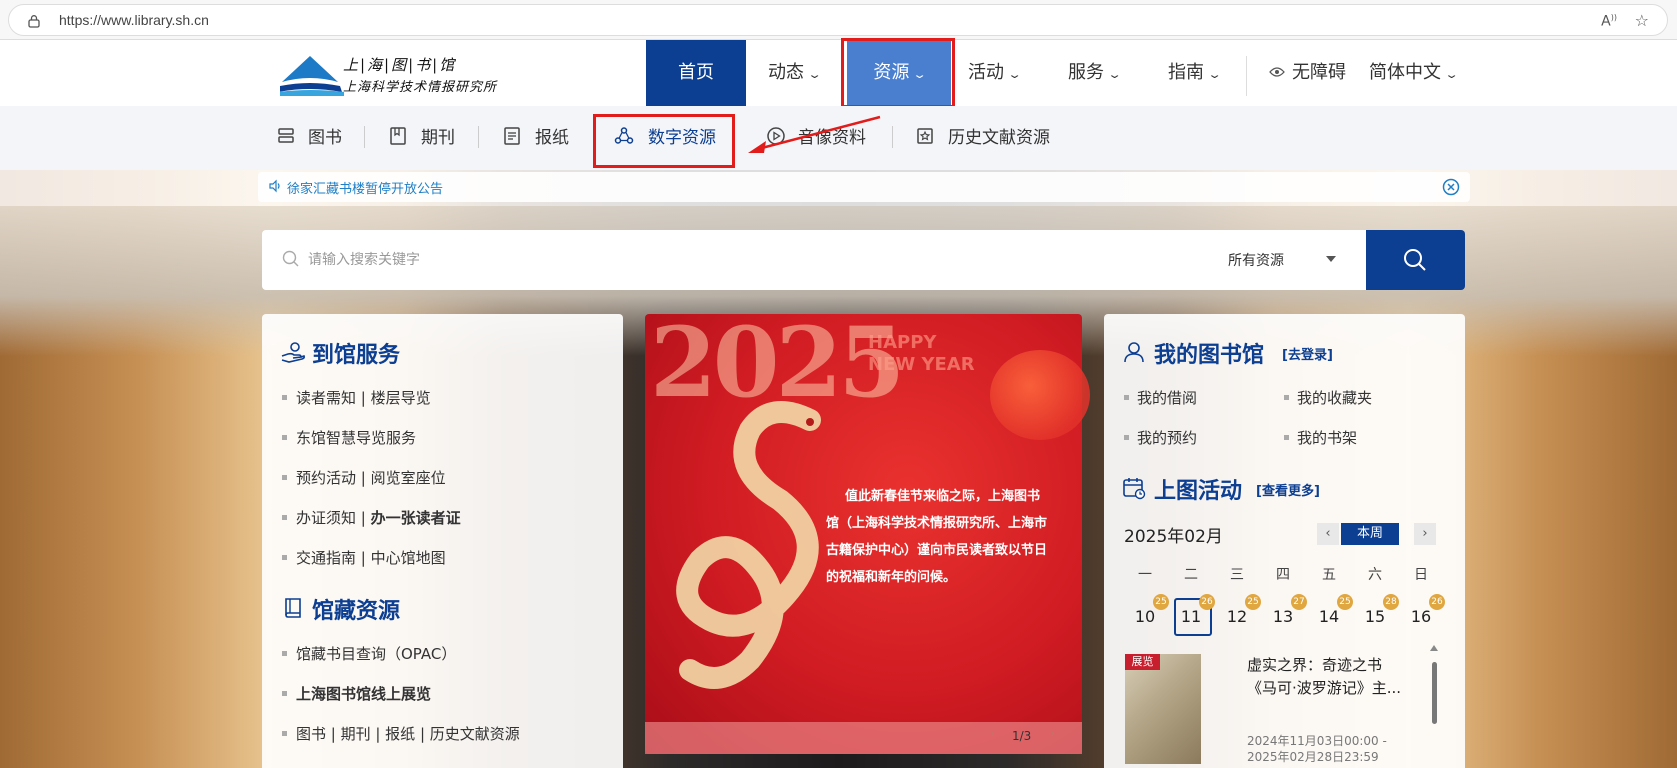  I want to click on calendar-day: 11, so click(1191, 616).